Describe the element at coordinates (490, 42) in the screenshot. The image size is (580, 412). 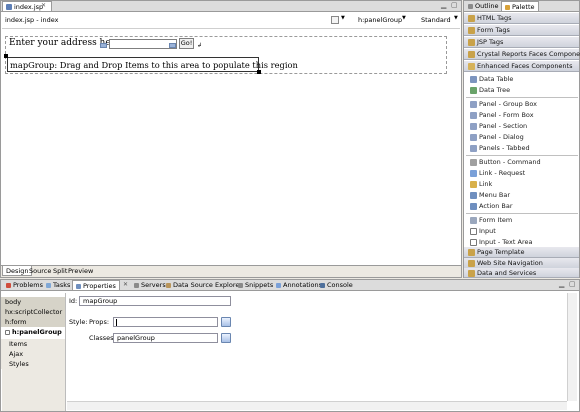
I see `drawer-label: JSP Tags` at that location.